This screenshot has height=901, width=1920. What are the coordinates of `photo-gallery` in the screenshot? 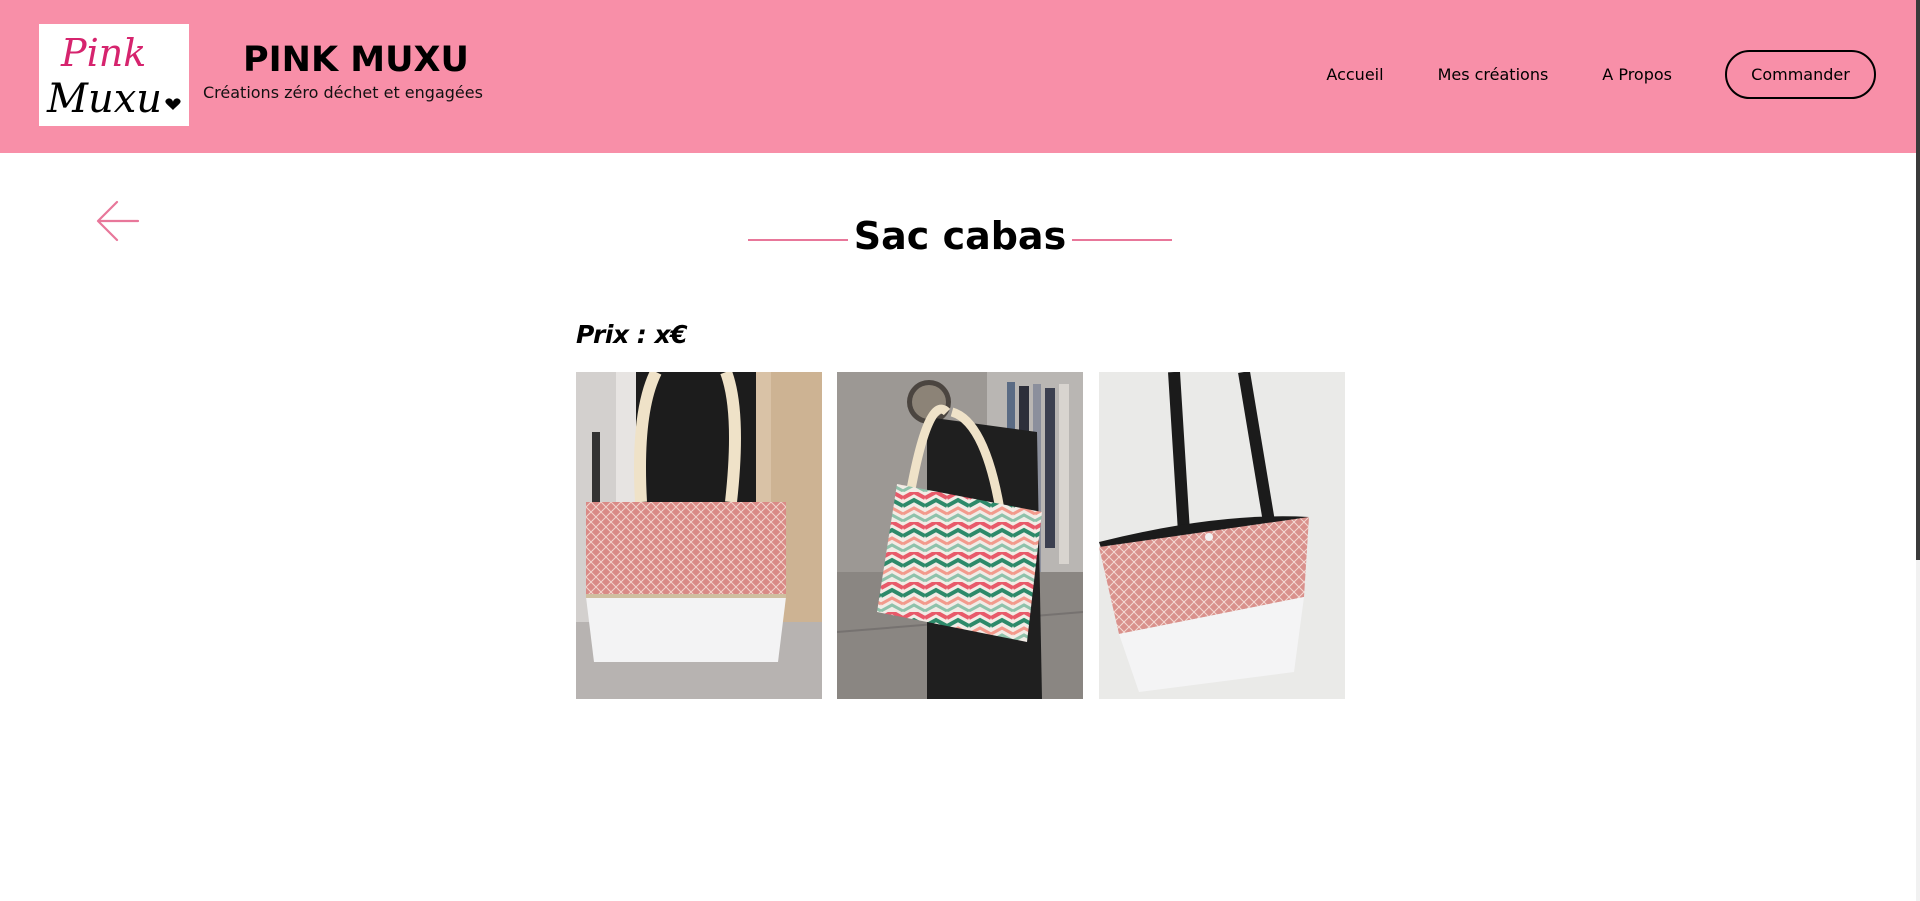 It's located at (960, 535).